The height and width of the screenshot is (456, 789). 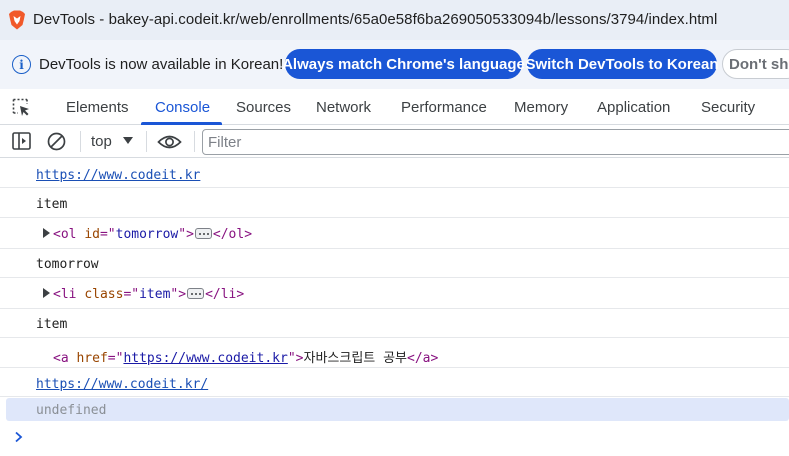 What do you see at coordinates (495, 142) in the screenshot?
I see `console-filter-input` at bounding box center [495, 142].